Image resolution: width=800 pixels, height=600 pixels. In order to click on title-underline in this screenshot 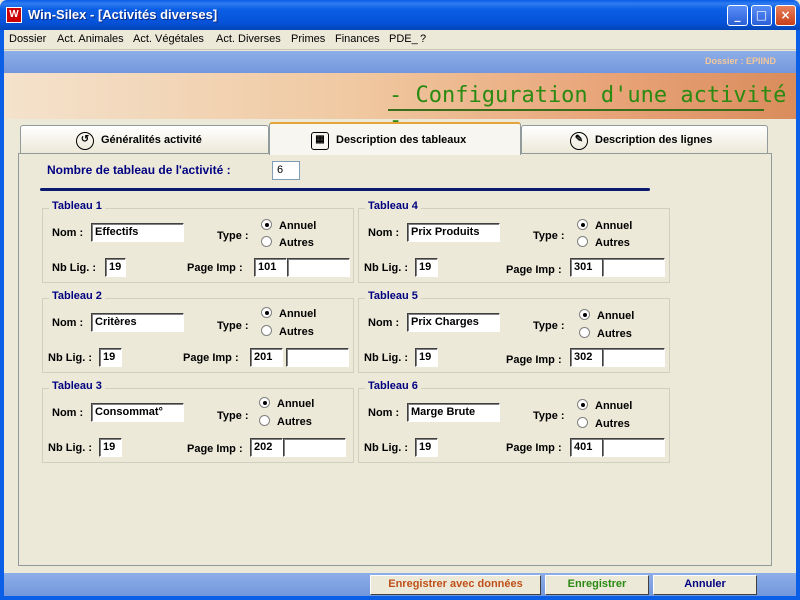, I will do `click(576, 110)`.